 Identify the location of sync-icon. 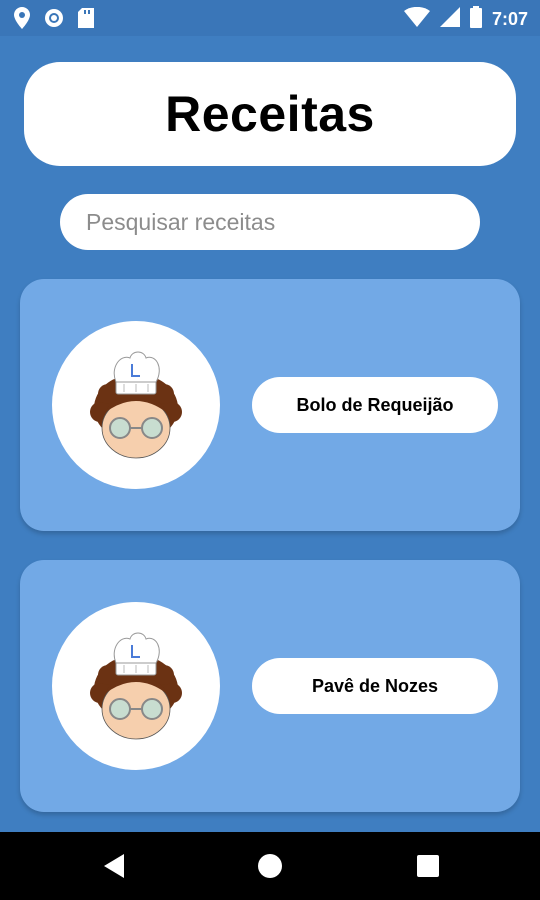
(54, 20).